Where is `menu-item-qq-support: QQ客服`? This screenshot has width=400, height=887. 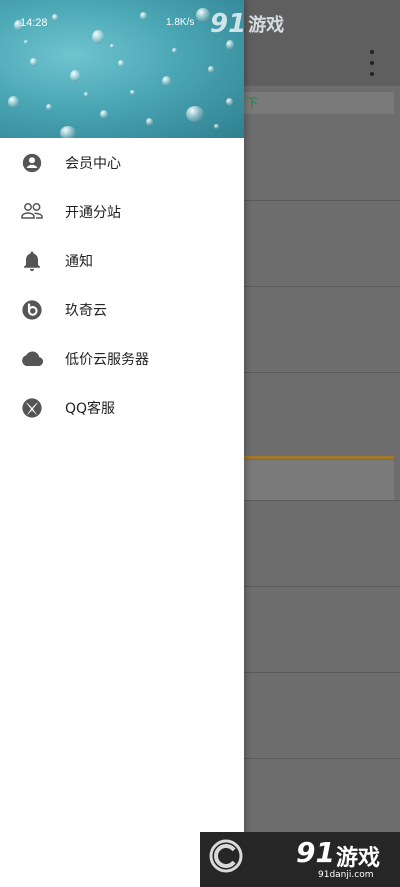 menu-item-qq-support: QQ客服 is located at coordinates (122, 407).